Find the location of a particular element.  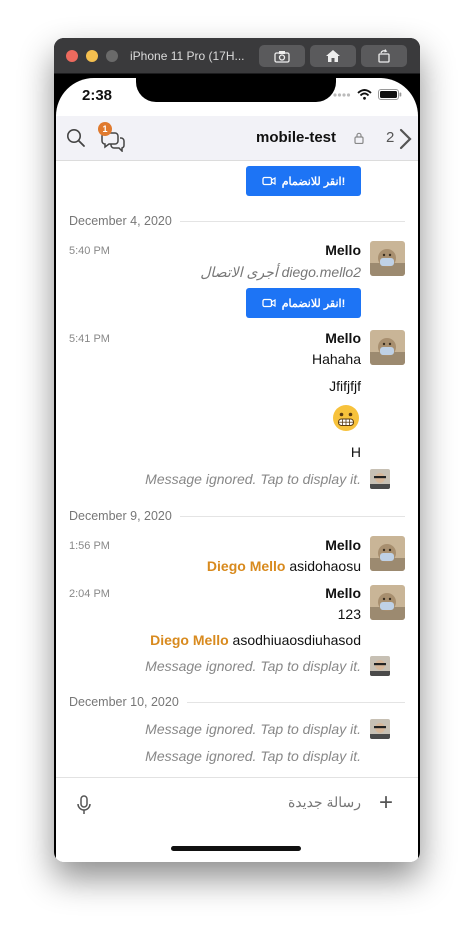

zoom-window-button is located at coordinates (112, 56).